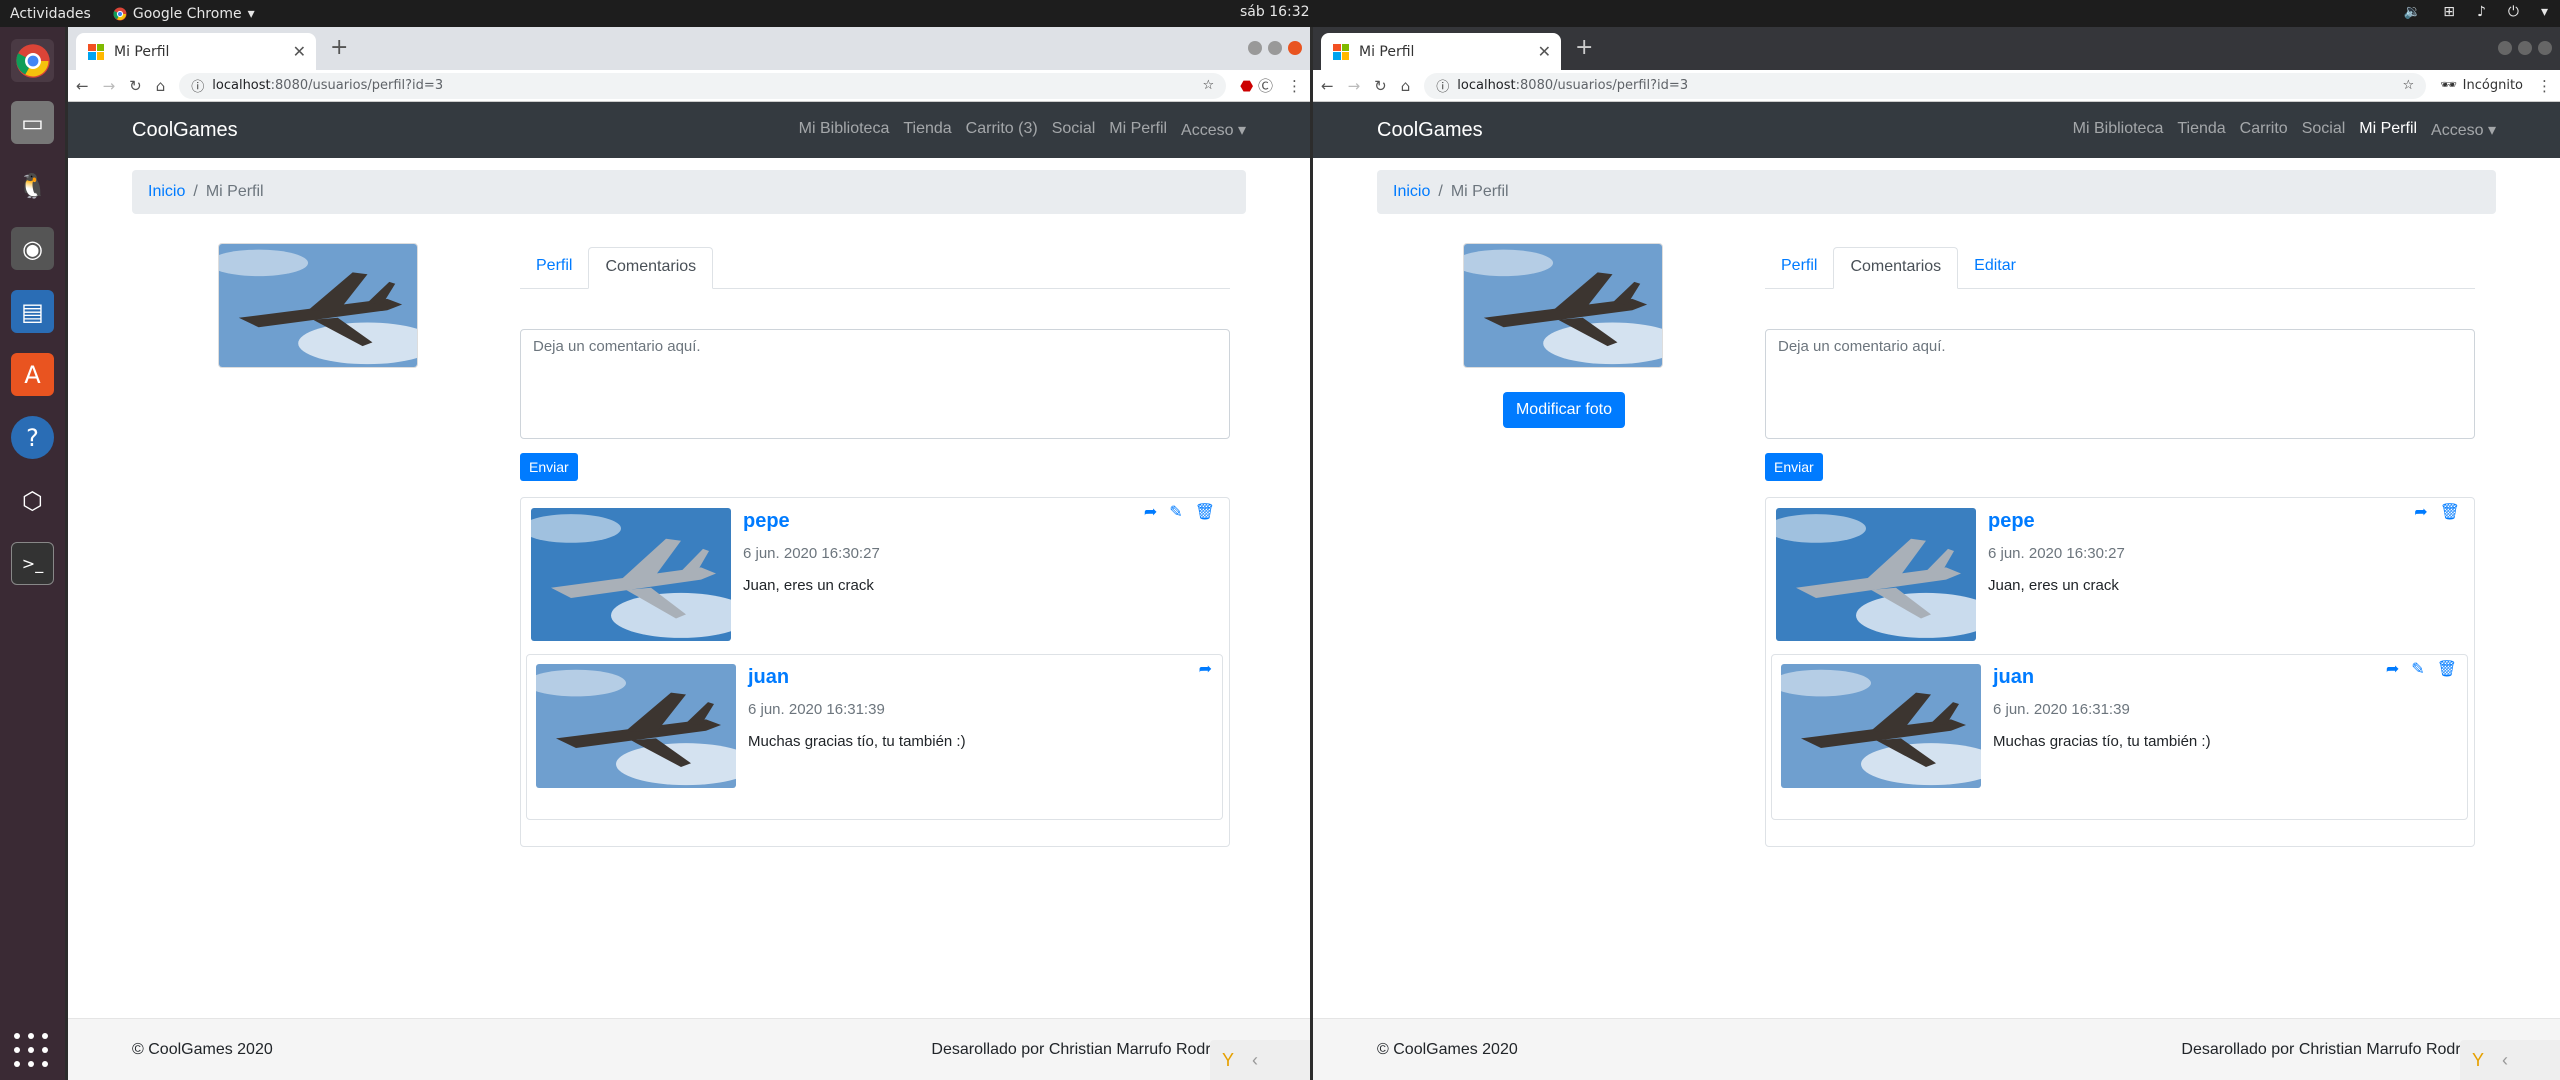 The image size is (2560, 1080). What do you see at coordinates (2513, 12) in the screenshot?
I see `power-icon: ⏻` at bounding box center [2513, 12].